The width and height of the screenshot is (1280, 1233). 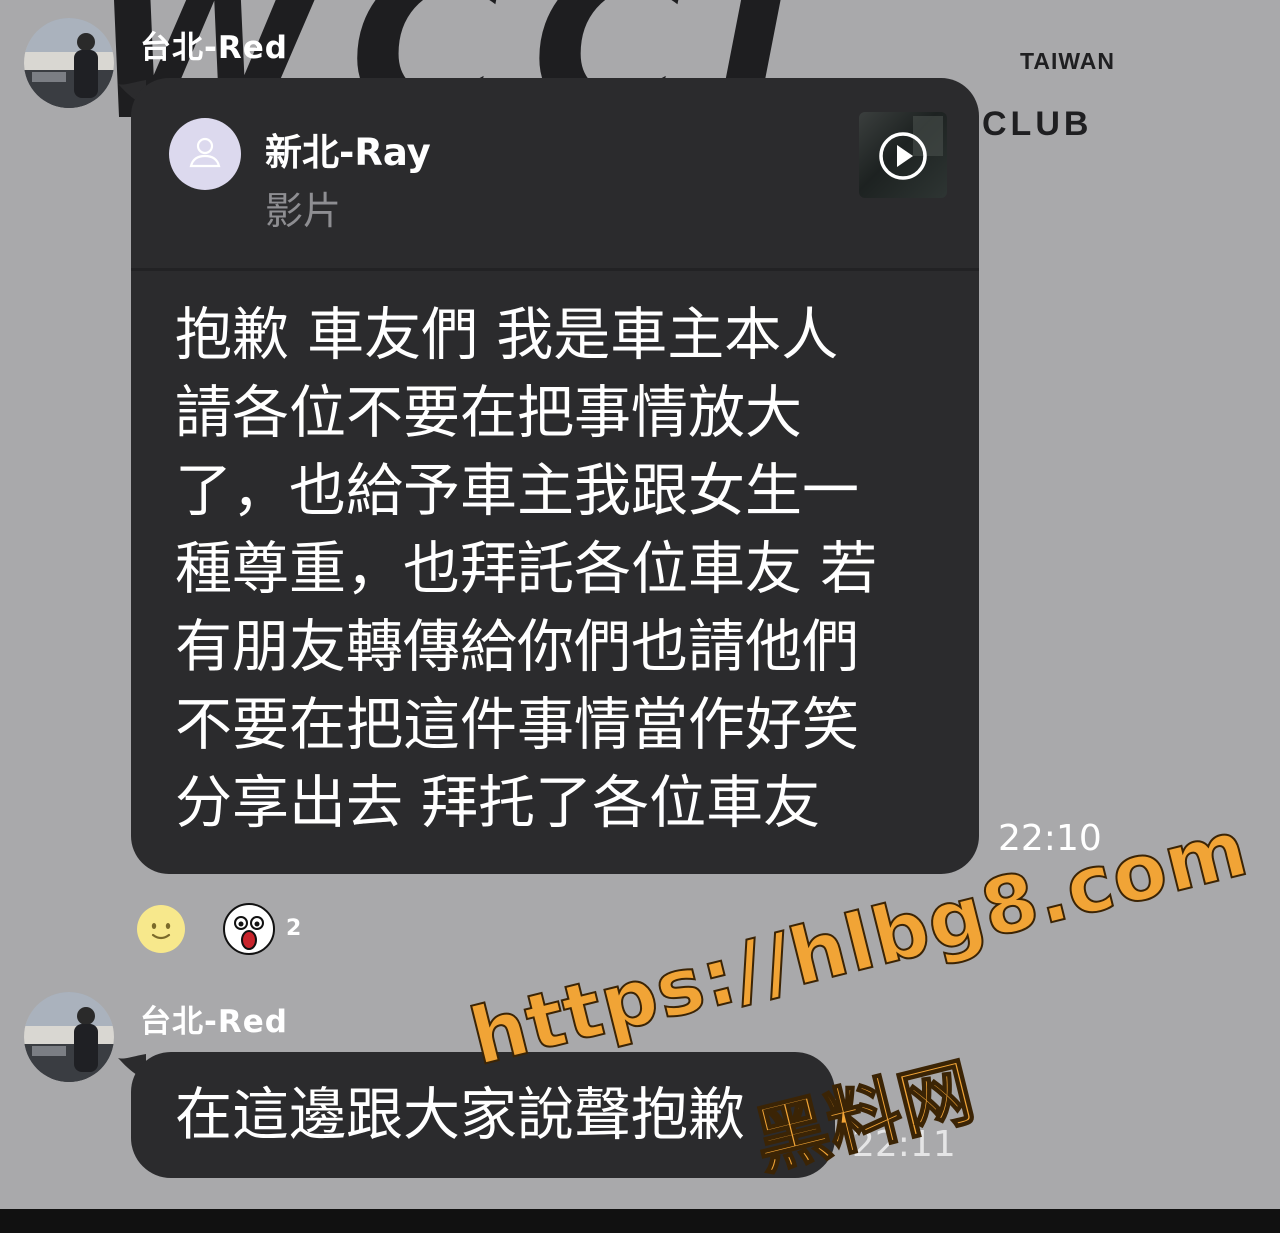 I want to click on reaction-smiley, so click(x=161, y=931).